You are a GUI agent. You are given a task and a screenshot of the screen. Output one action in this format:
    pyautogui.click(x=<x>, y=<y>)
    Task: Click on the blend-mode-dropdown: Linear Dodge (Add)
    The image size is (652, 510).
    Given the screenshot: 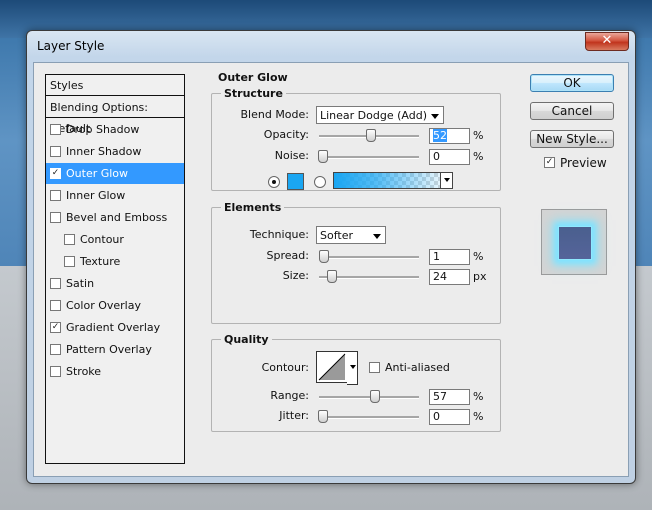 What is the action you would take?
    pyautogui.click(x=380, y=115)
    